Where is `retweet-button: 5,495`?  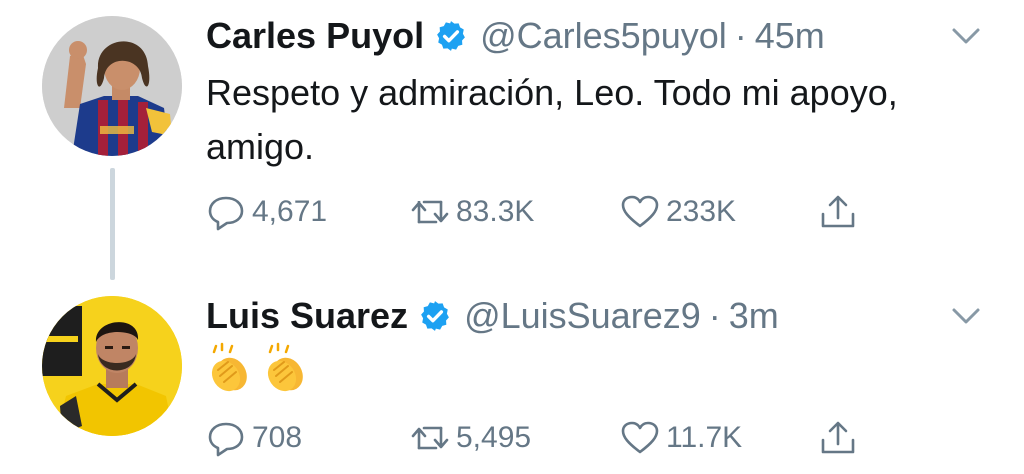 retweet-button: 5,495 is located at coordinates (470, 438).